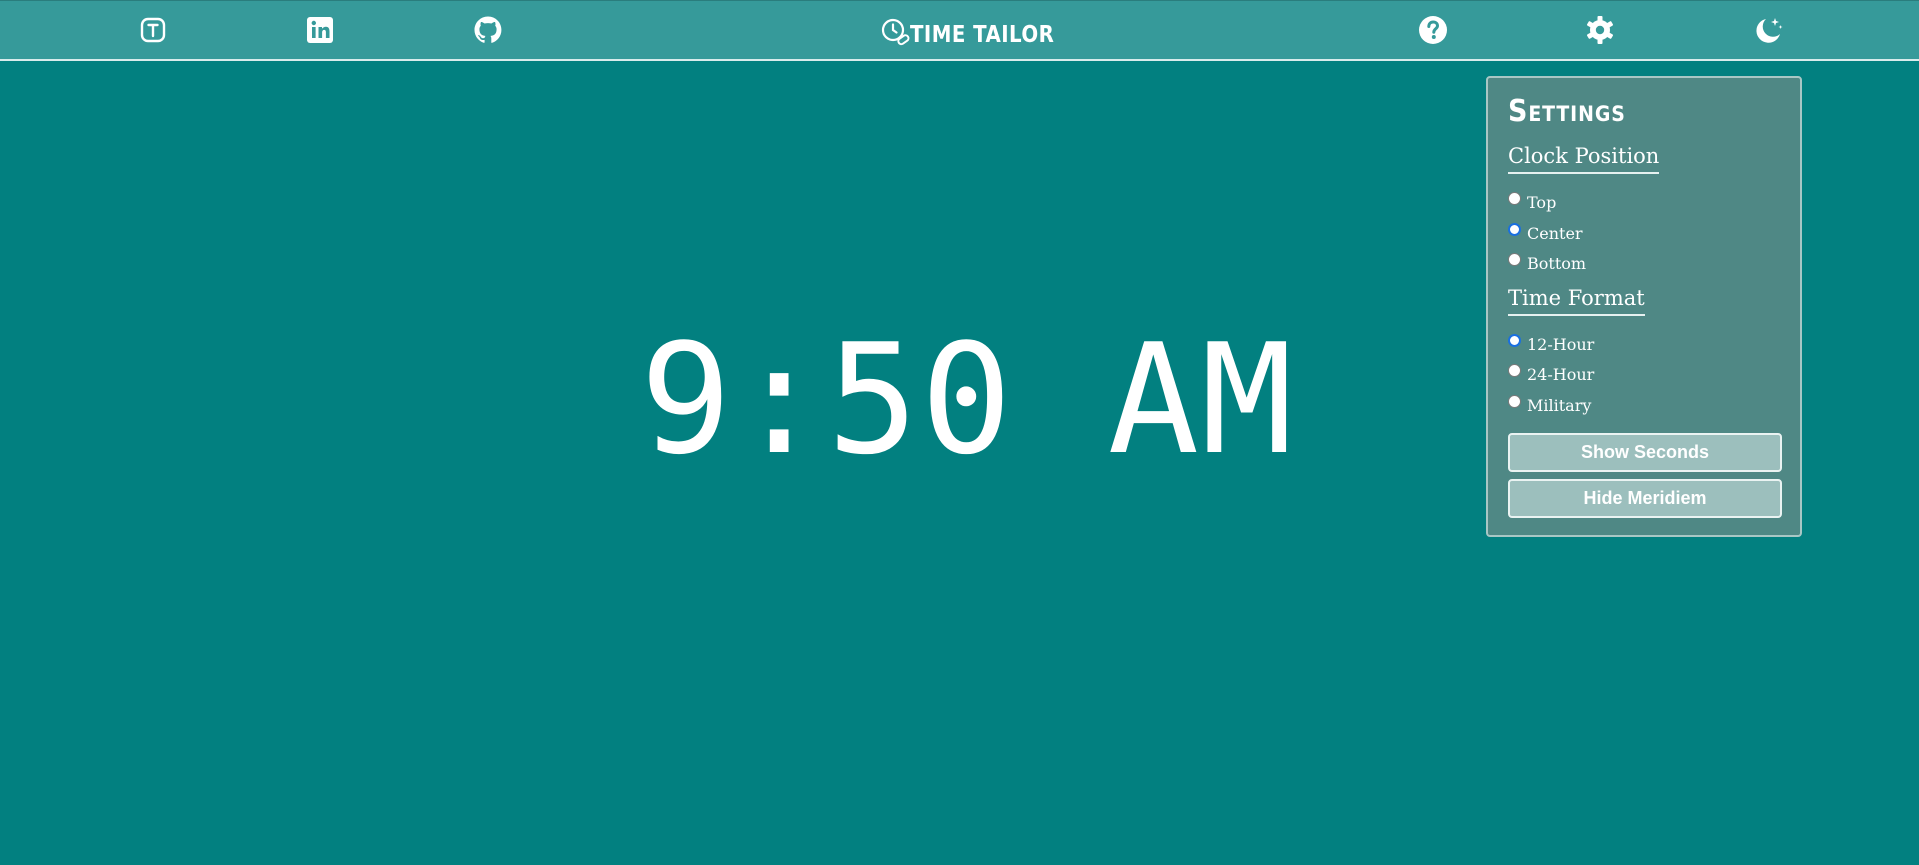 The width and height of the screenshot is (1919, 865). What do you see at coordinates (1557, 263) in the screenshot?
I see `radio-label: Bottom` at bounding box center [1557, 263].